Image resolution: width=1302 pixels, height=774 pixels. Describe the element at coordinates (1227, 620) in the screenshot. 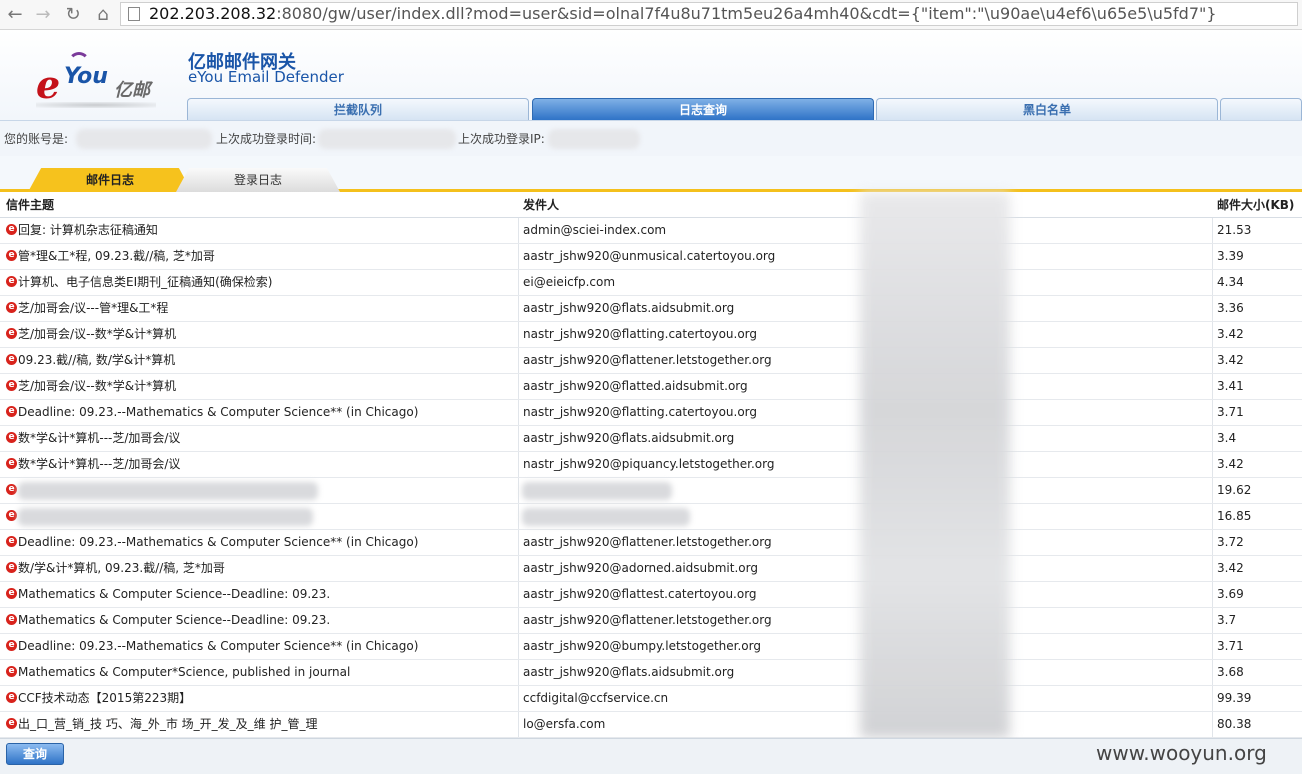

I see `cell-size: 3.7` at that location.